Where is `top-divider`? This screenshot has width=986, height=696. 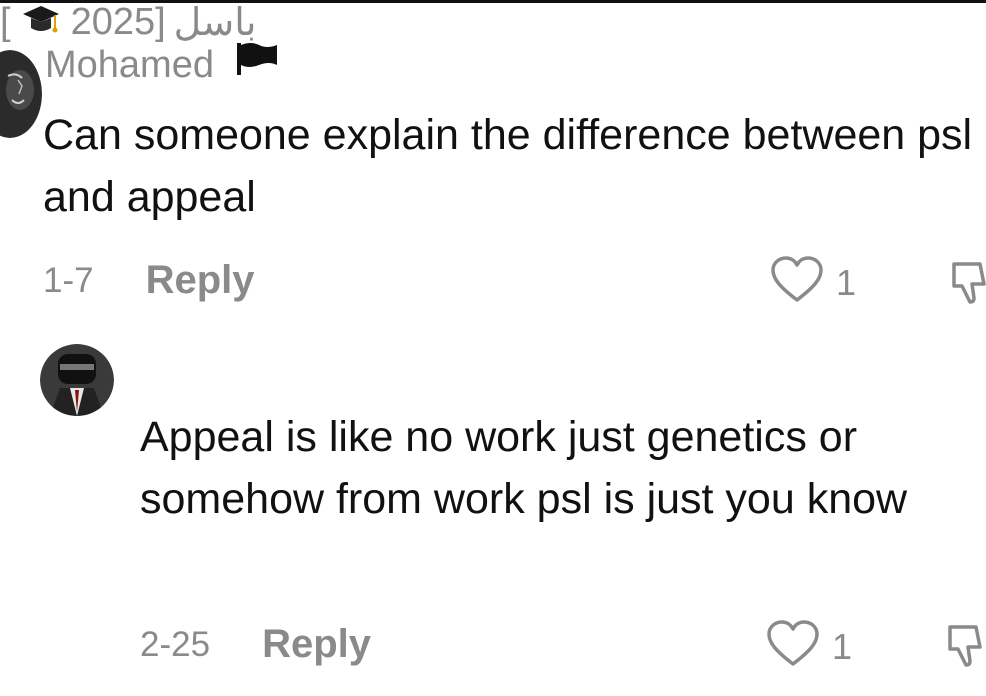
top-divider is located at coordinates (493, 1).